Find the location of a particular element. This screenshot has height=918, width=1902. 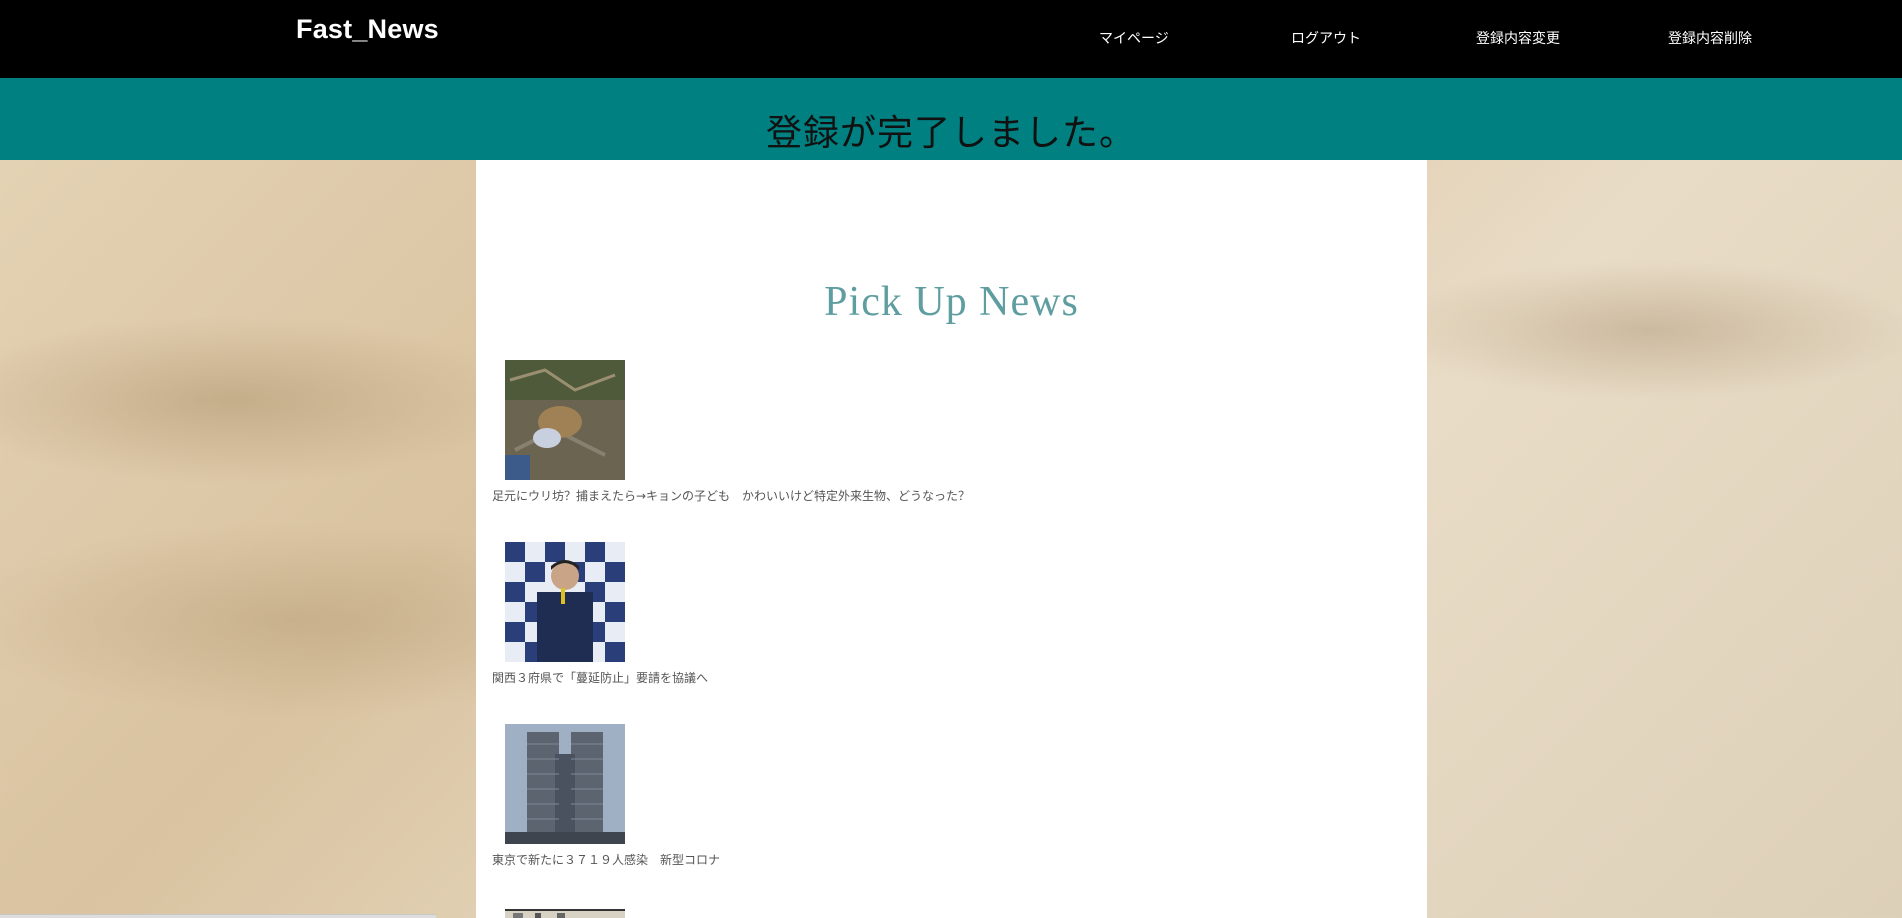

building-photo-icon is located at coordinates (565, 784).